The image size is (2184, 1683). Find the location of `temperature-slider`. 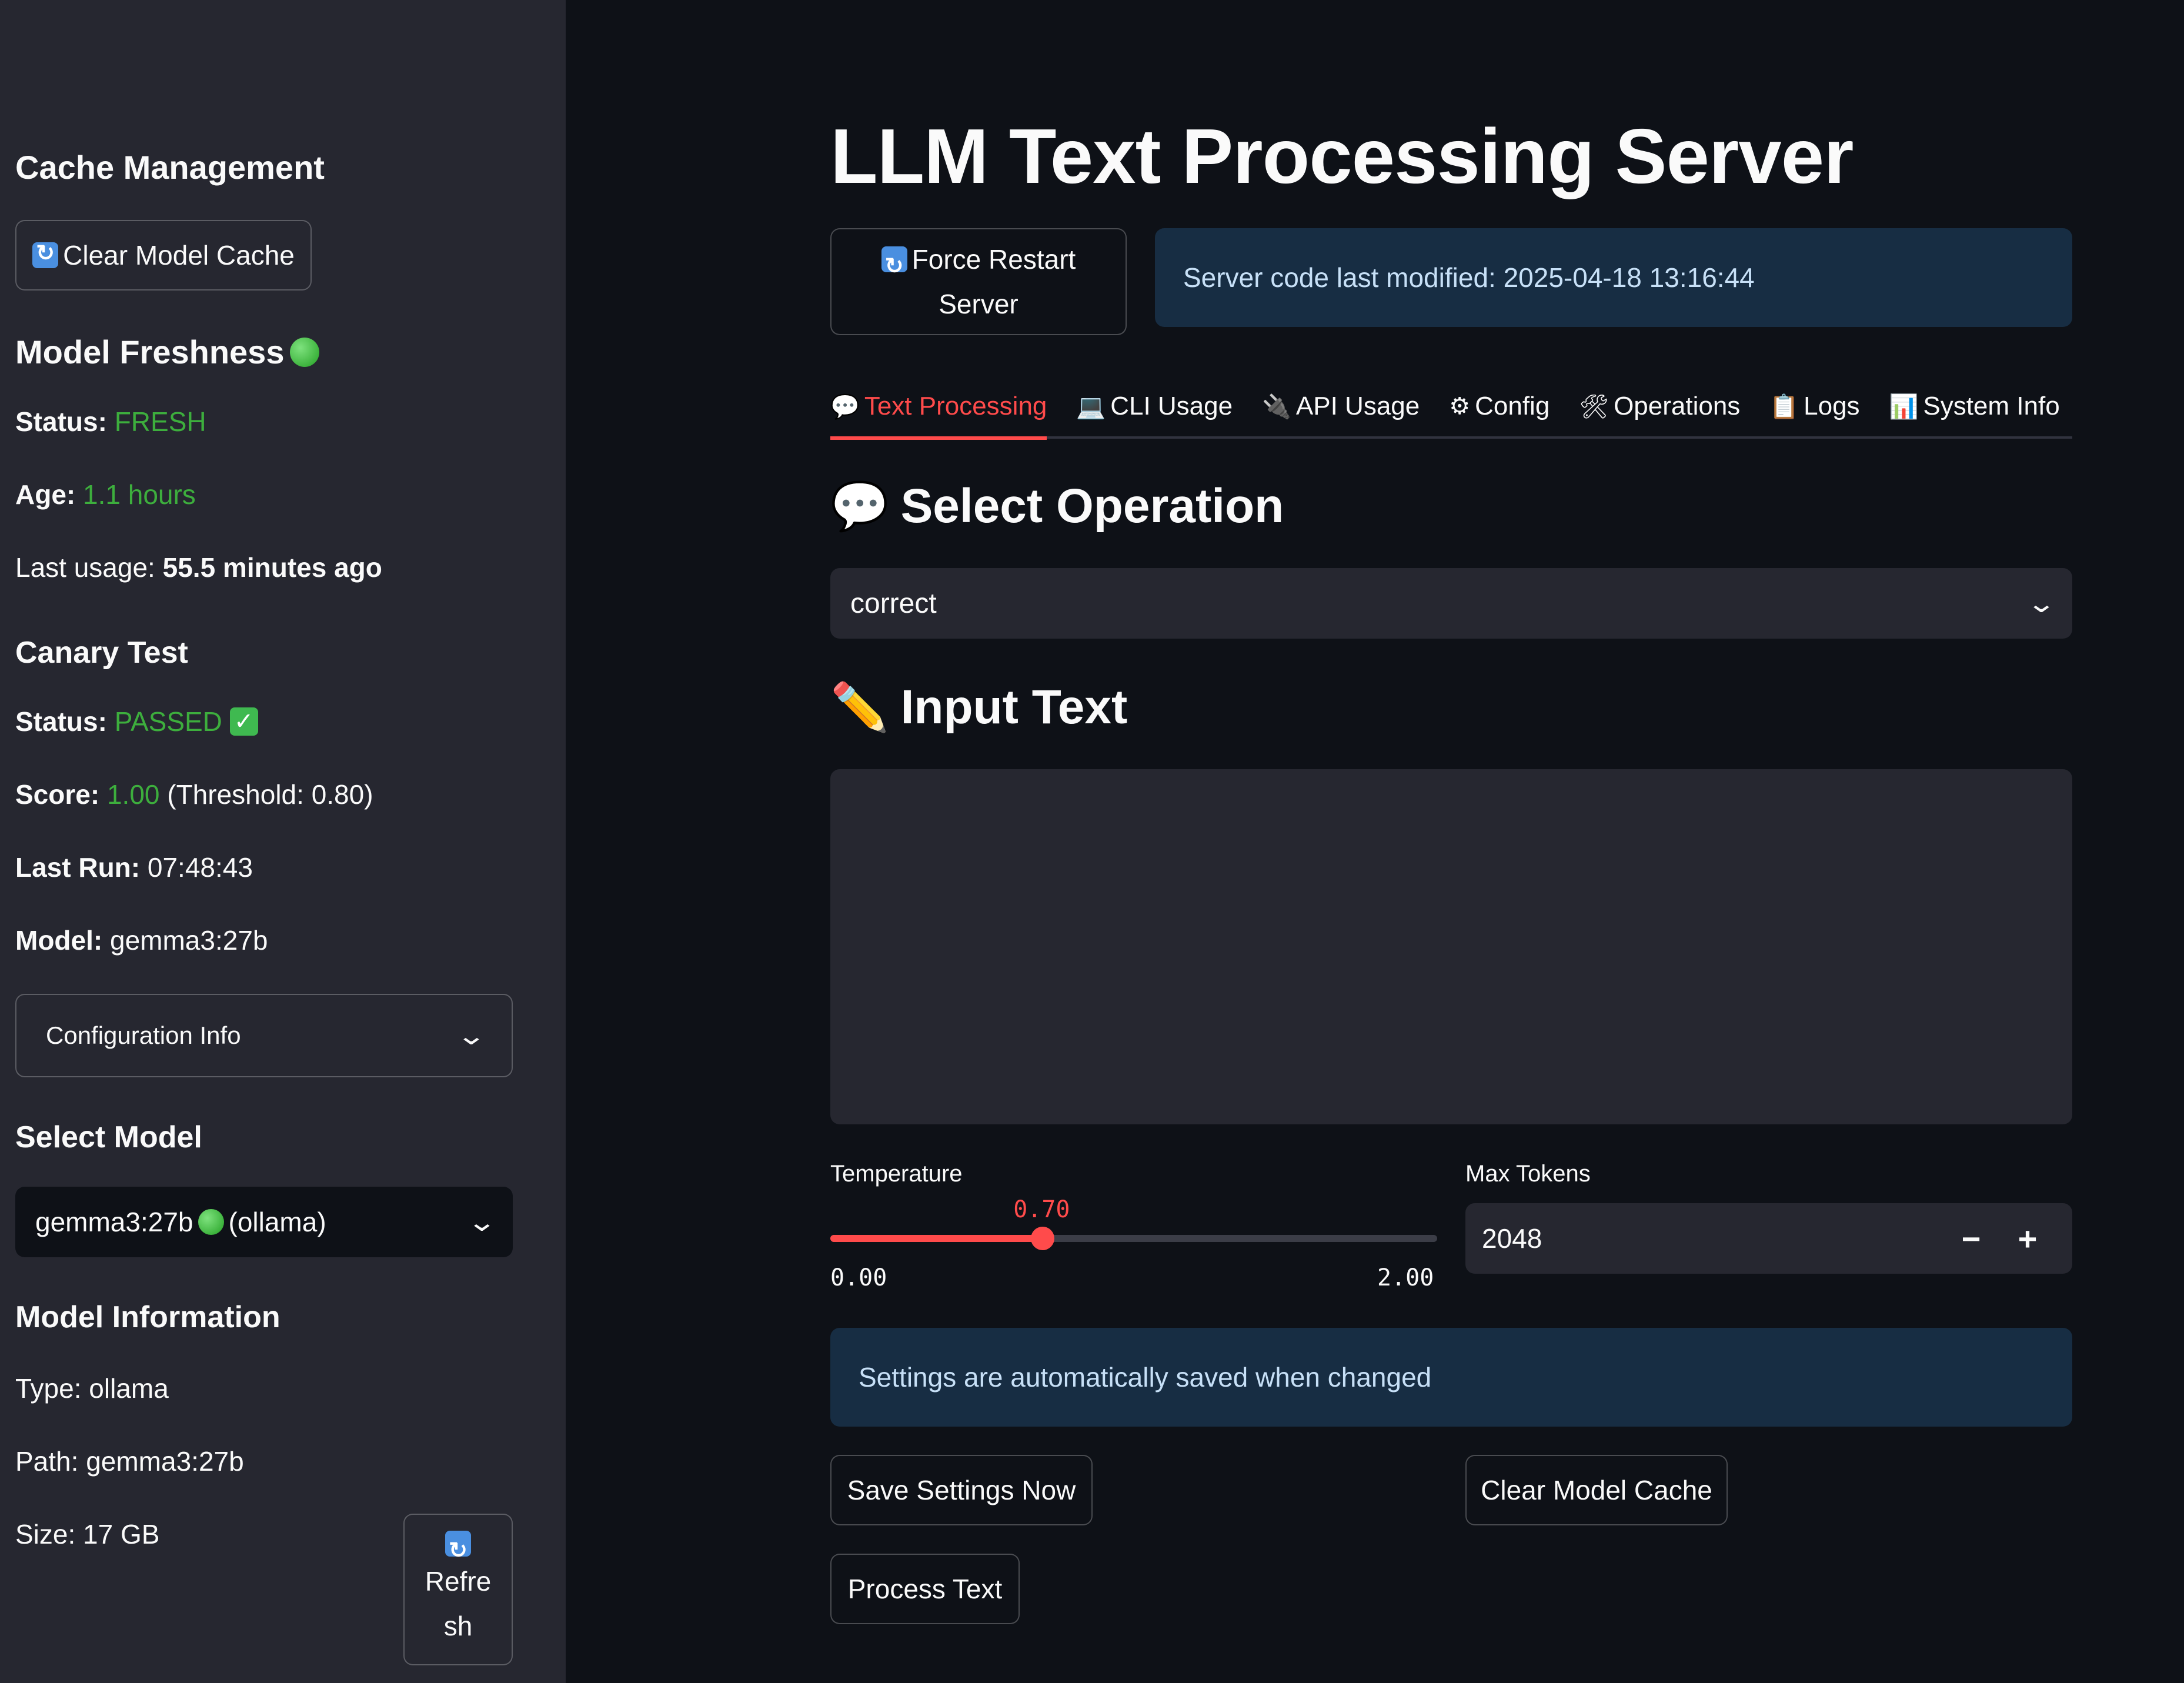

temperature-slider is located at coordinates (1133, 1238).